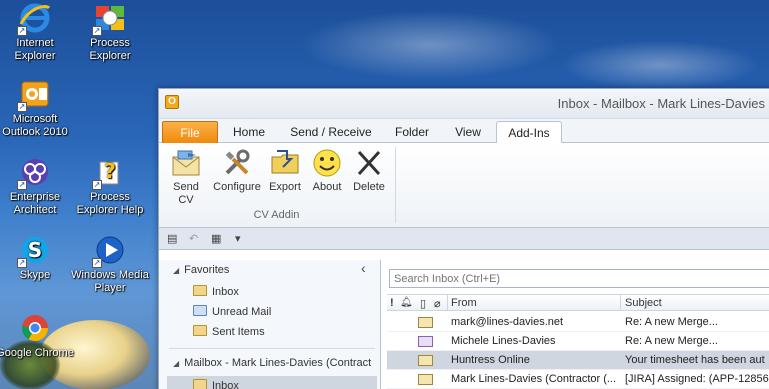 Image resolution: width=769 pixels, height=389 pixels. I want to click on desktop-icon-google-chrome: Google Chrome, so click(37, 336).